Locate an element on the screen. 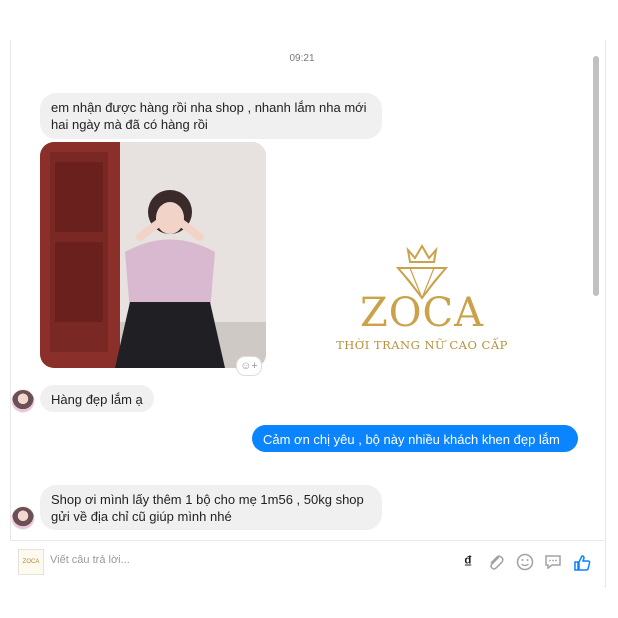 The width and height of the screenshot is (618, 618). photo-message is located at coordinates (153, 255).